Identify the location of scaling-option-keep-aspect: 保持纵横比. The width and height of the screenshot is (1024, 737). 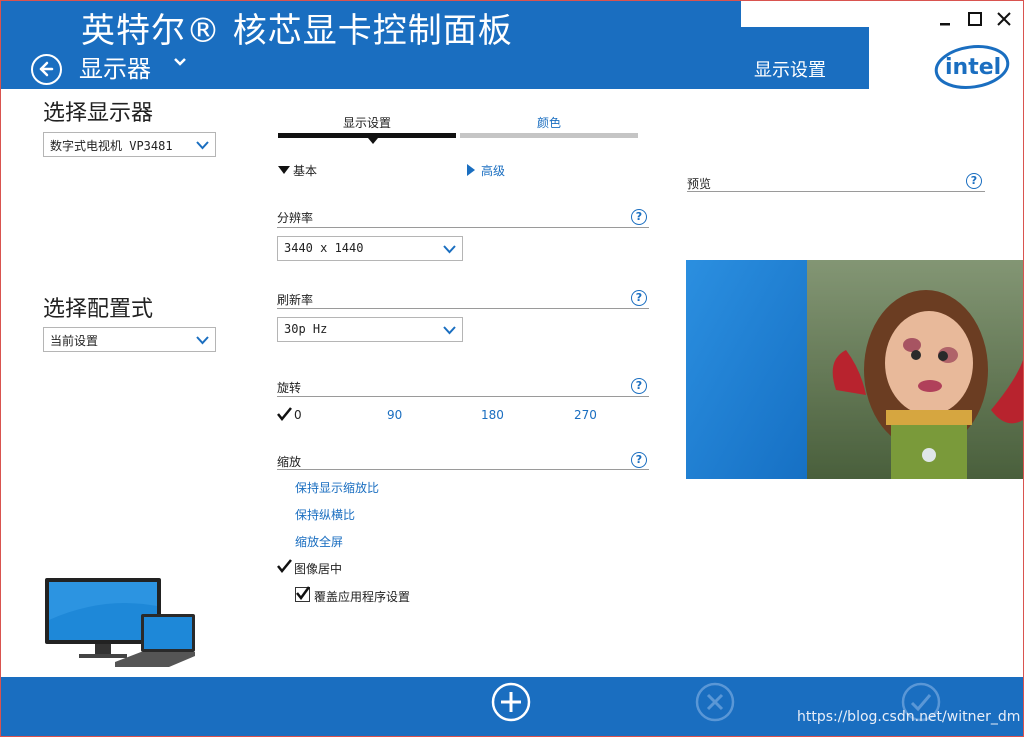
(325, 514).